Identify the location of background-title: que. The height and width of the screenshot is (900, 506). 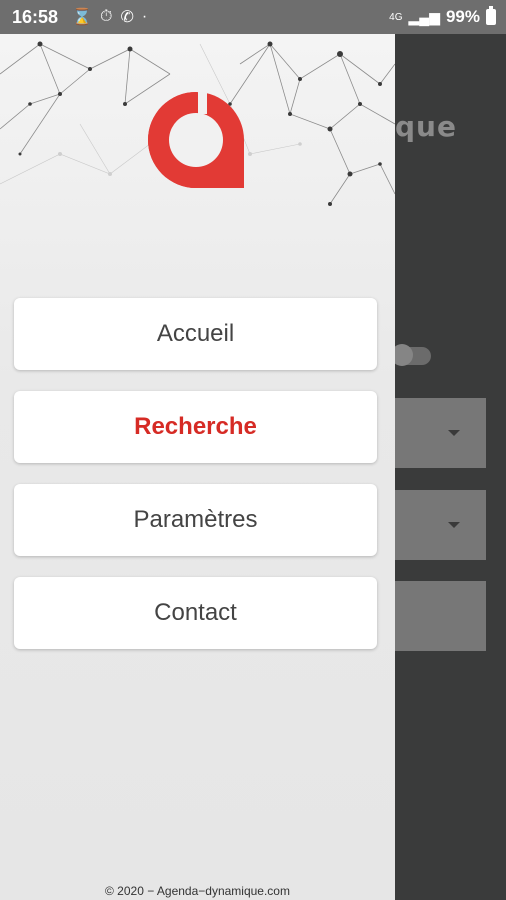
(426, 126).